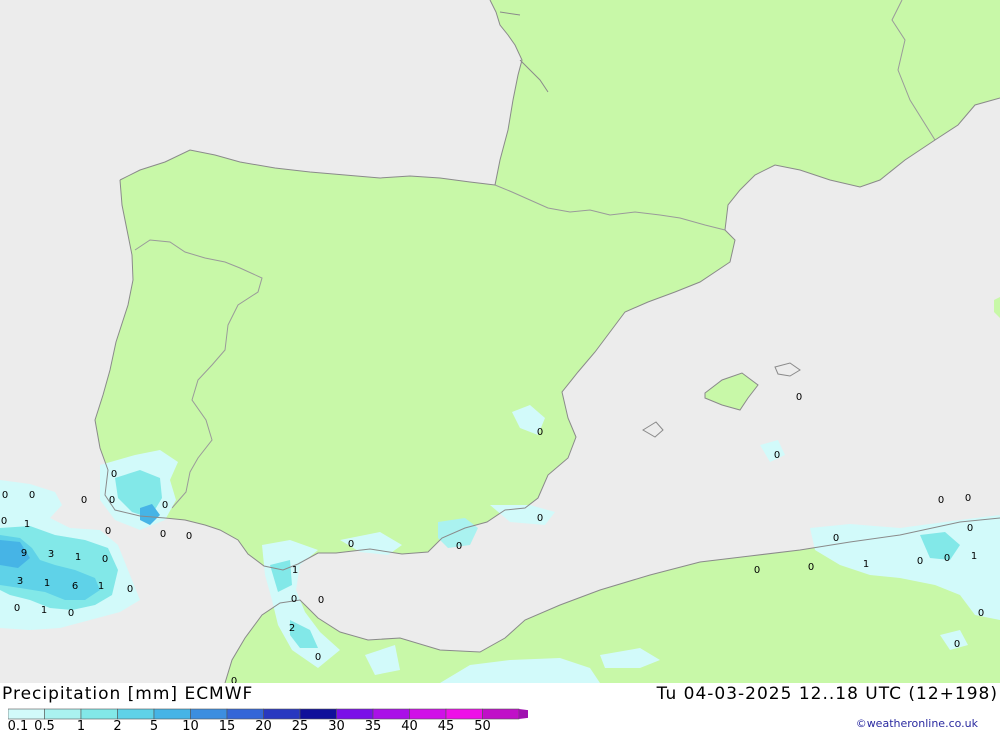 The width and height of the screenshot is (1000, 734). What do you see at coordinates (263, 726) in the screenshot?
I see `scale-tick-label: 20` at bounding box center [263, 726].